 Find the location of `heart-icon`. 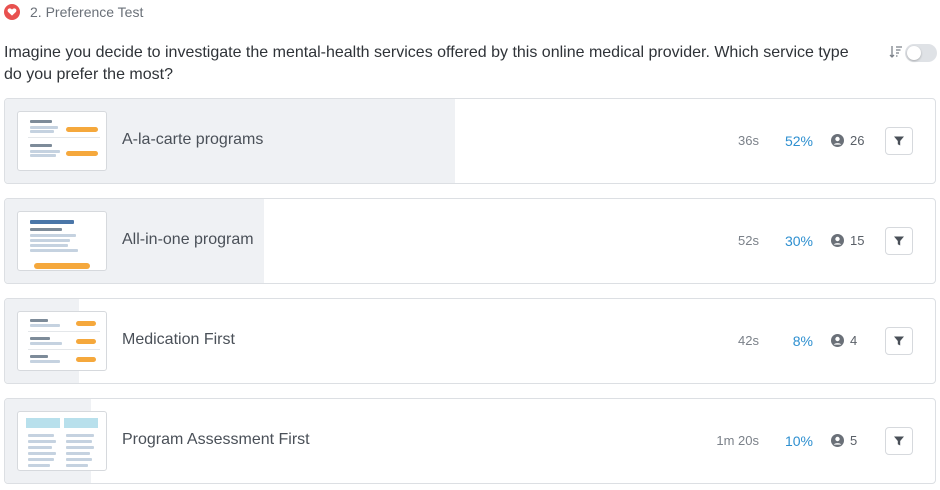

heart-icon is located at coordinates (12, 12).